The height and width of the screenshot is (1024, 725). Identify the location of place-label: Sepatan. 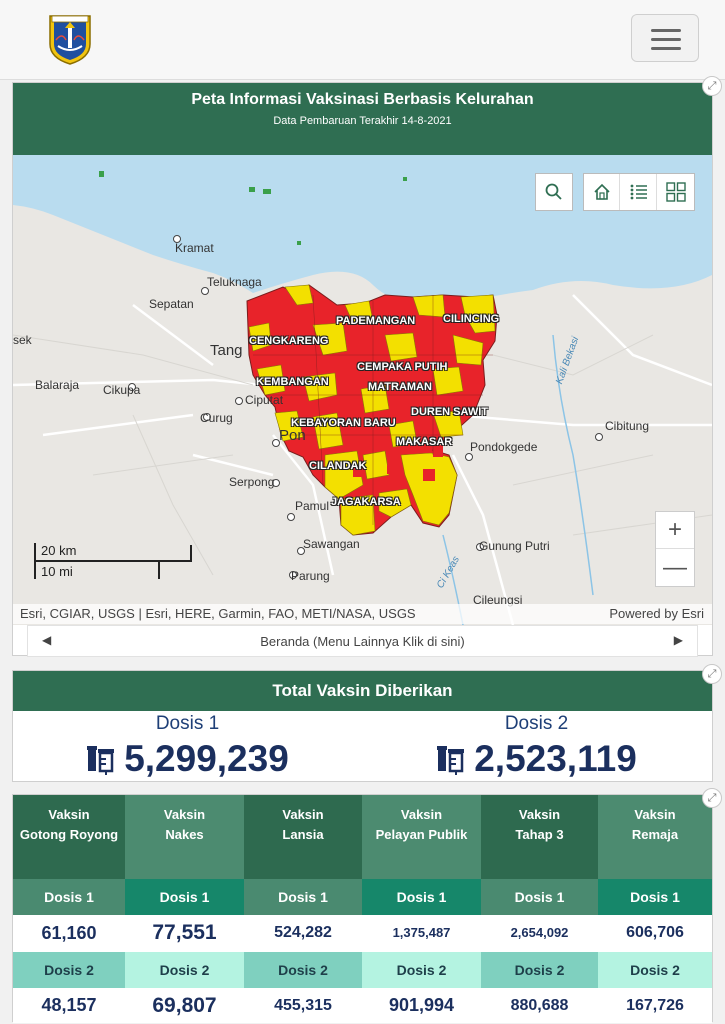
(171, 304).